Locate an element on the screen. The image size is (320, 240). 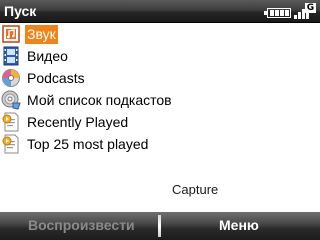
list-item-label: Звук is located at coordinates (41, 34).